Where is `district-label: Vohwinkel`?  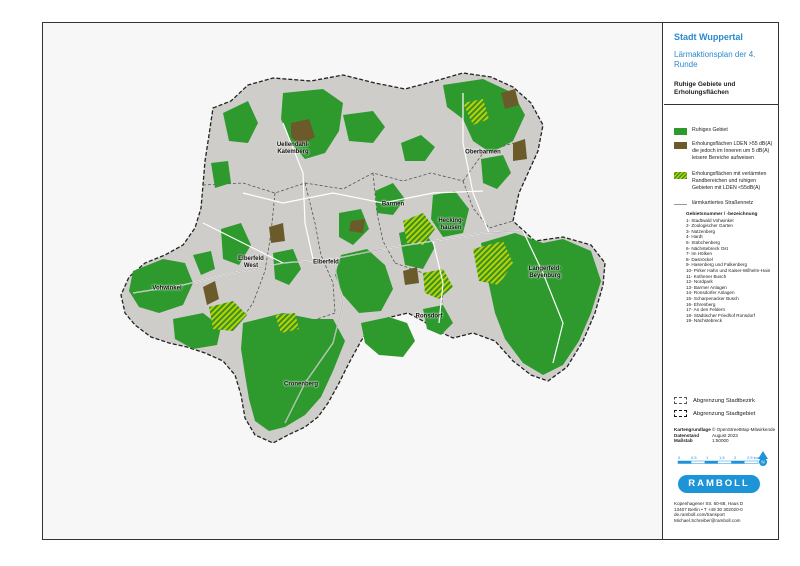 district-label: Vohwinkel is located at coordinates (167, 288).